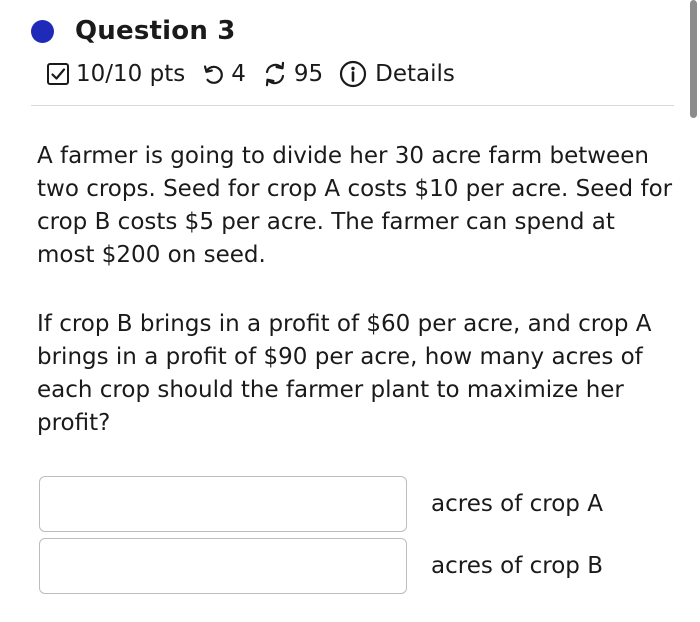 The width and height of the screenshot is (700, 622). What do you see at coordinates (58, 74) in the screenshot?
I see `check-square-icon` at bounding box center [58, 74].